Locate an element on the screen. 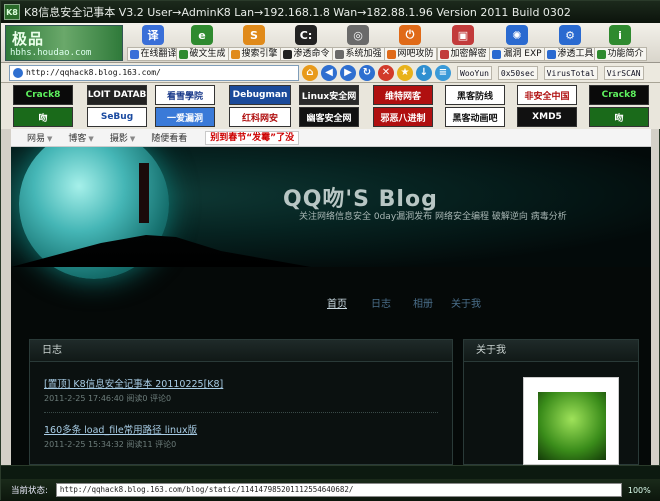 The image size is (660, 501). toolbar-button-label: 渗透命令 is located at coordinates (306, 54).